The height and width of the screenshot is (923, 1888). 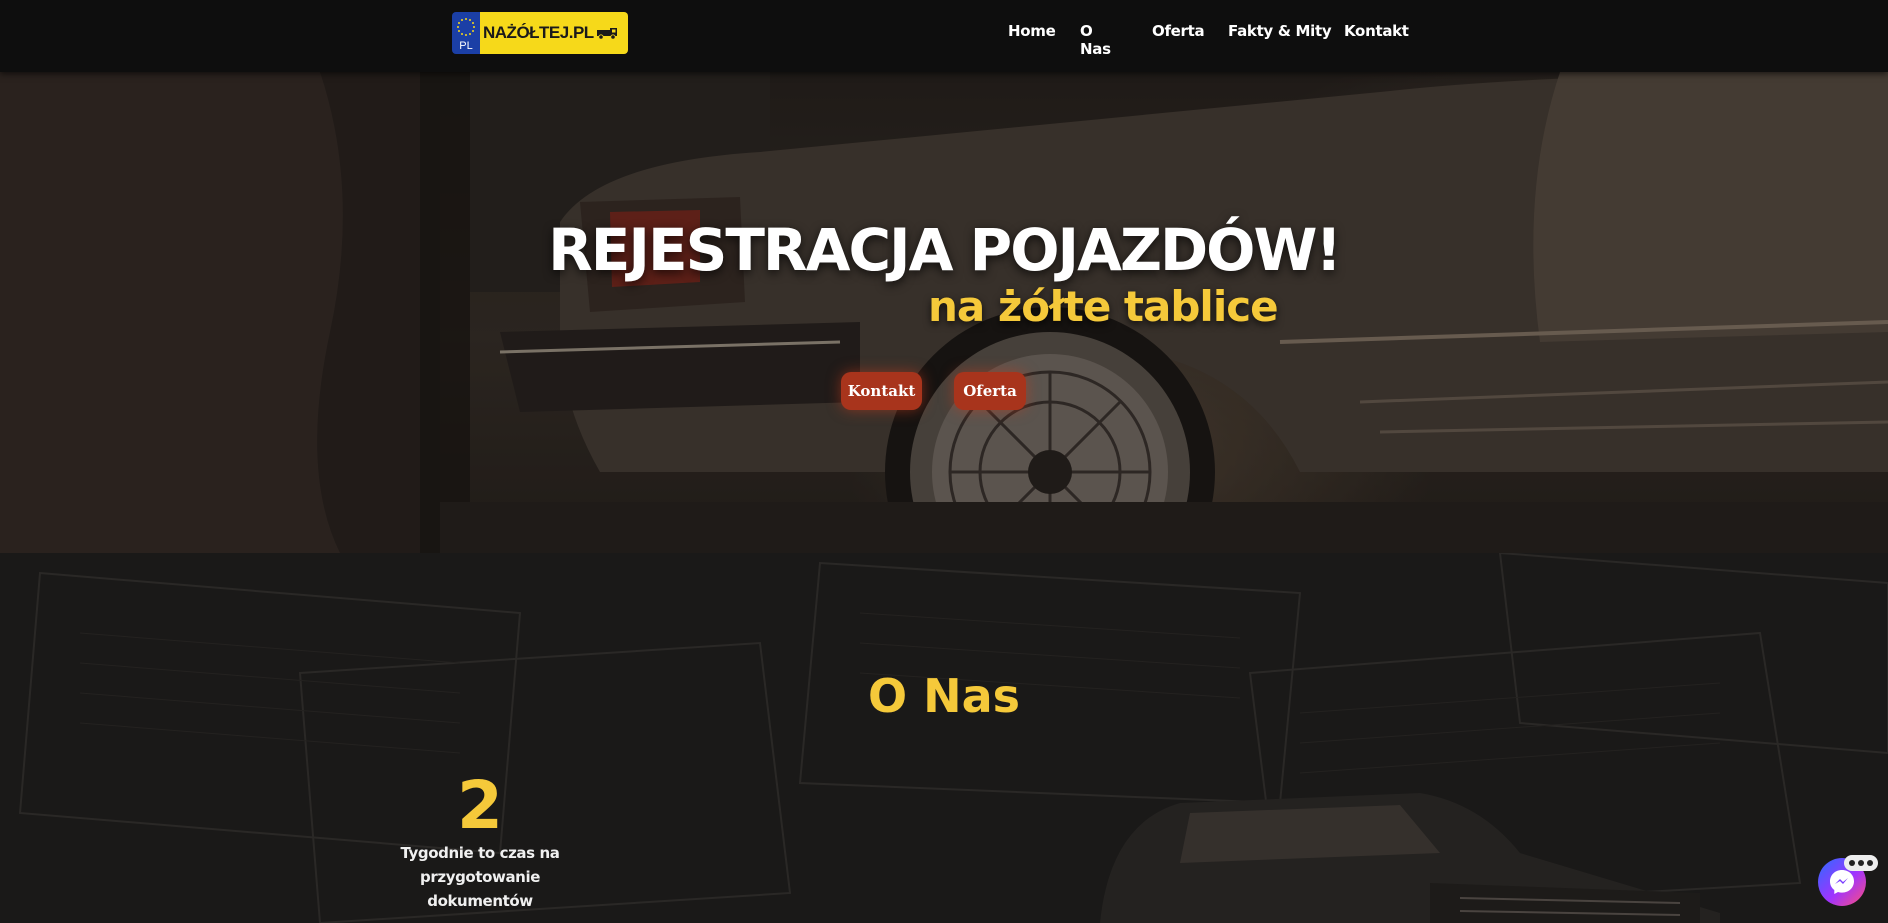 What do you see at coordinates (606, 34) in the screenshot?
I see `tow-truck-icon` at bounding box center [606, 34].